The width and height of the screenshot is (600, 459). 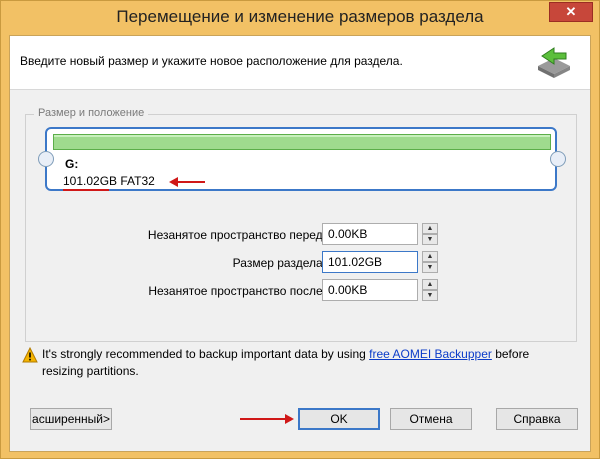 I want to click on annotation-arrow, so click(x=187, y=182).